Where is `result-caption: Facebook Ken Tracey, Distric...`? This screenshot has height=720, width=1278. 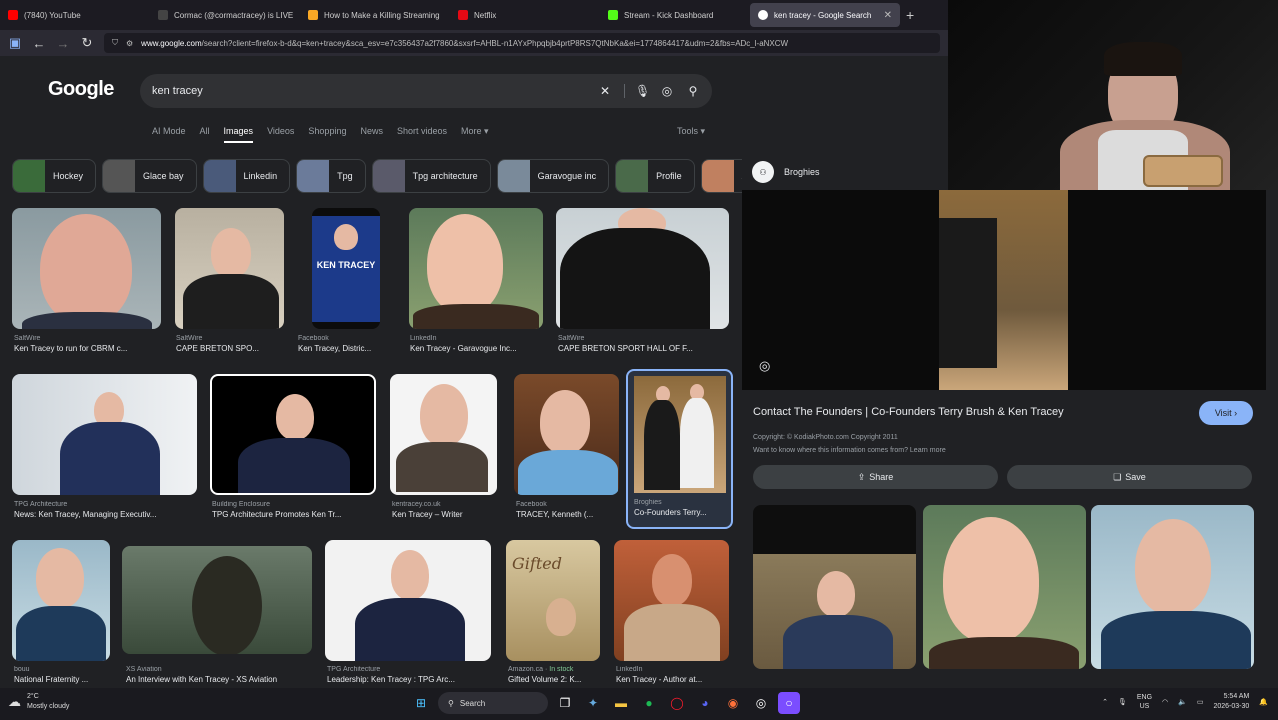 result-caption: Facebook Ken Tracey, Distric... is located at coordinates (344, 344).